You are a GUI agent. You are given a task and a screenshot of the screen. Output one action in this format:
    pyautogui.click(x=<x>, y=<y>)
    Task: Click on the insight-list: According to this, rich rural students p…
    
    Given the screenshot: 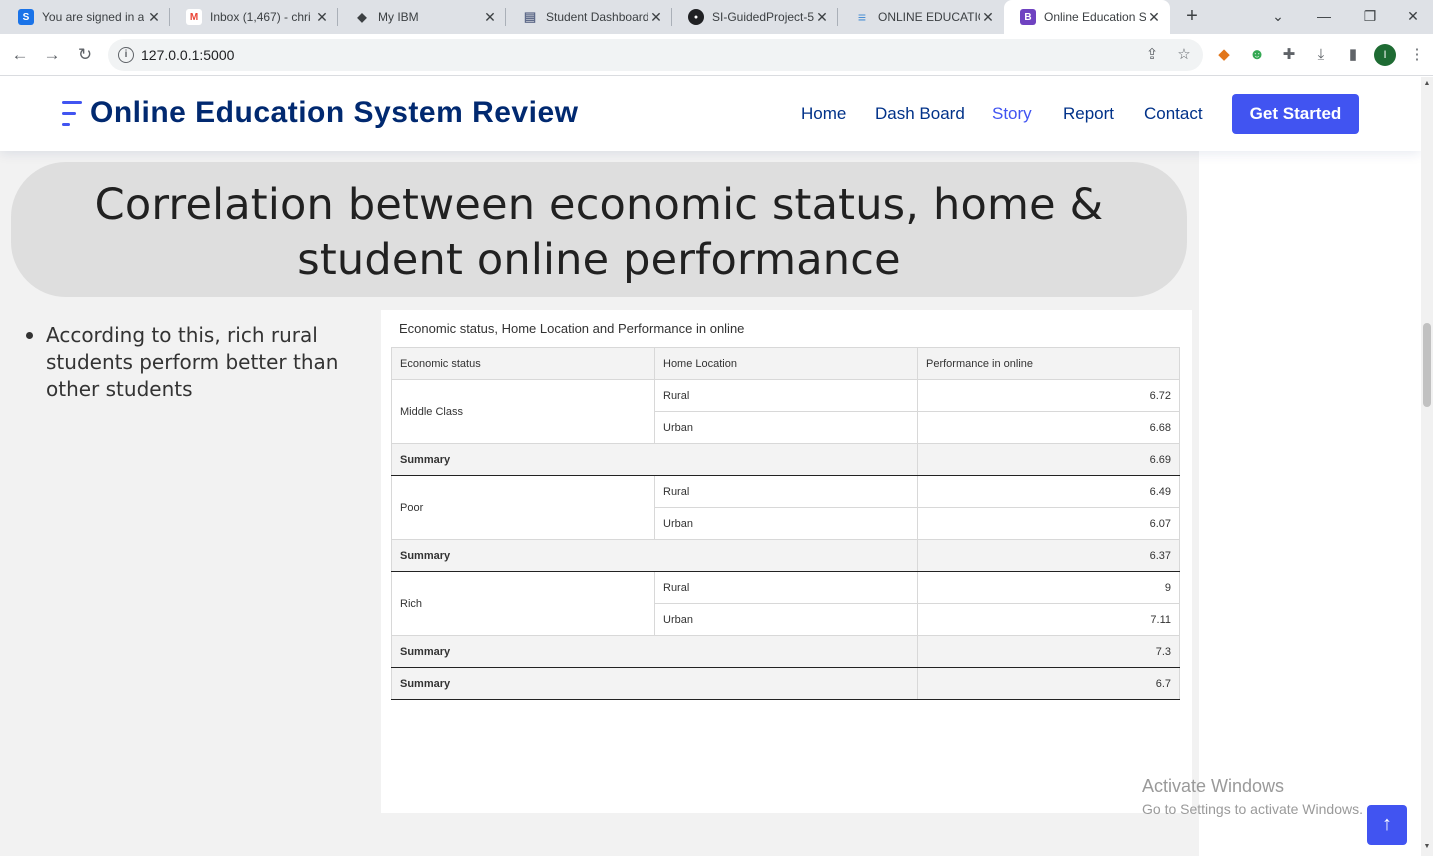 What is the action you would take?
    pyautogui.click(x=184, y=362)
    